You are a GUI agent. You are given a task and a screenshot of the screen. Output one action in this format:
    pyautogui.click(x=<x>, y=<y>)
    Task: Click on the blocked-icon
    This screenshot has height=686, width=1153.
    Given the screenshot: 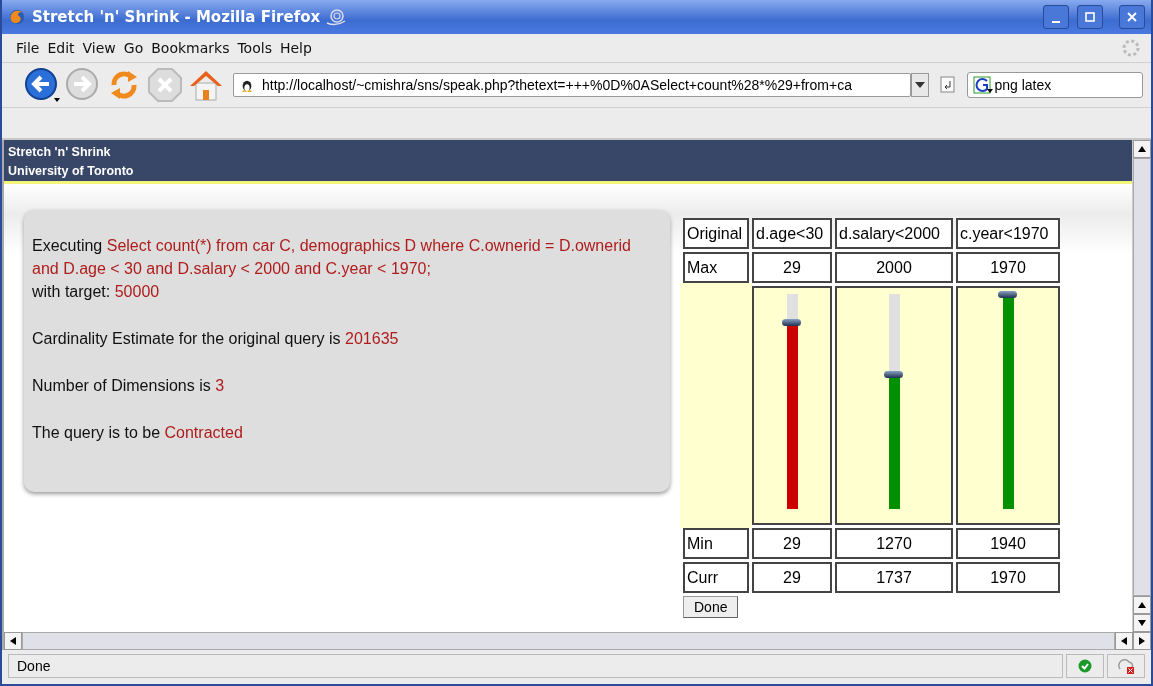 What is the action you would take?
    pyautogui.click(x=1126, y=666)
    